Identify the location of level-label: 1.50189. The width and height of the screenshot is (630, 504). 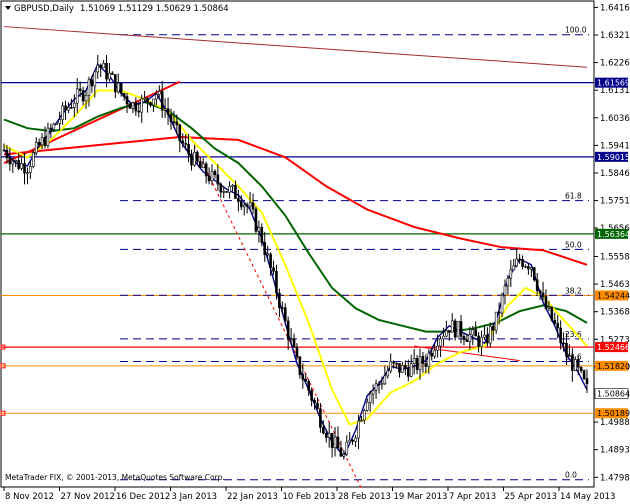
(613, 413).